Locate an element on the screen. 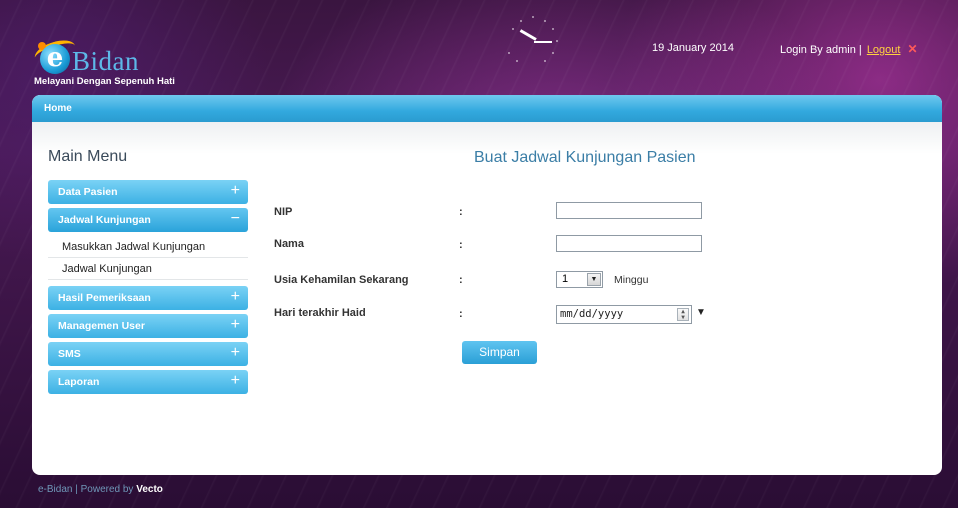 The width and height of the screenshot is (958, 508). logo-e-icon: e is located at coordinates (55, 59).